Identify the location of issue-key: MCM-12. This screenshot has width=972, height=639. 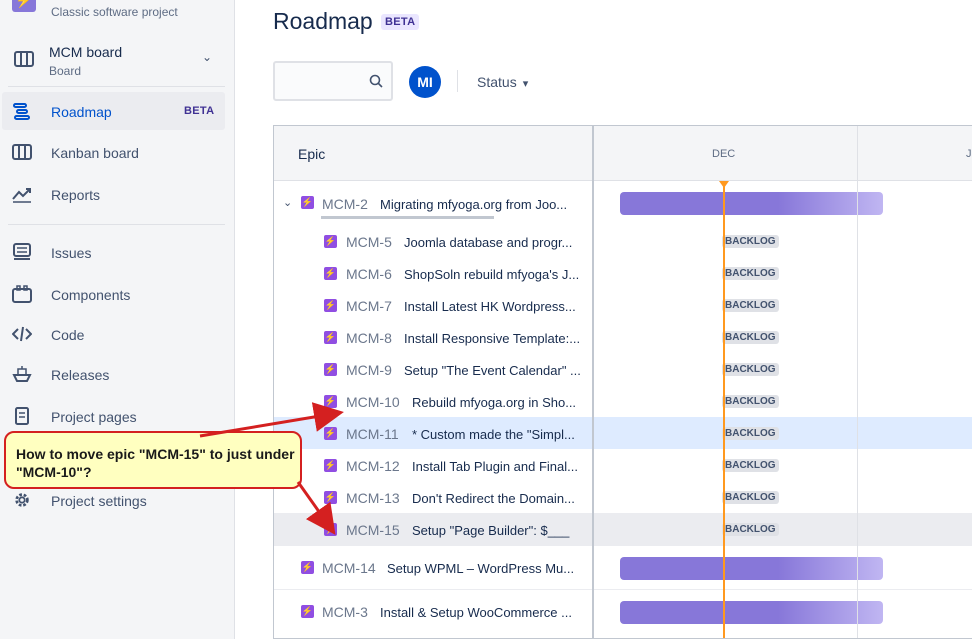
(373, 466).